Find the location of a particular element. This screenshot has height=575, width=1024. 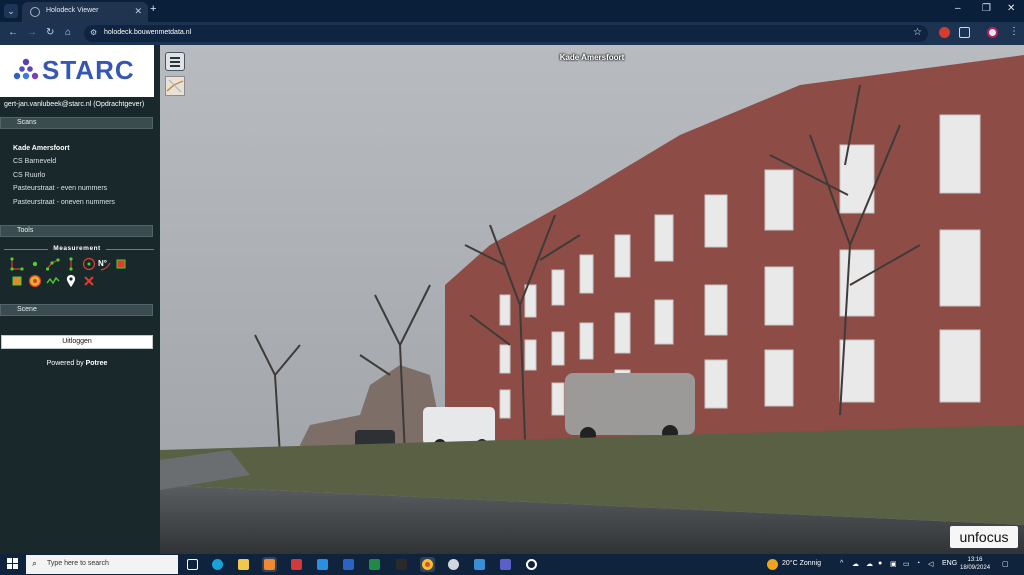

logo-text: STARC is located at coordinates (88, 70).